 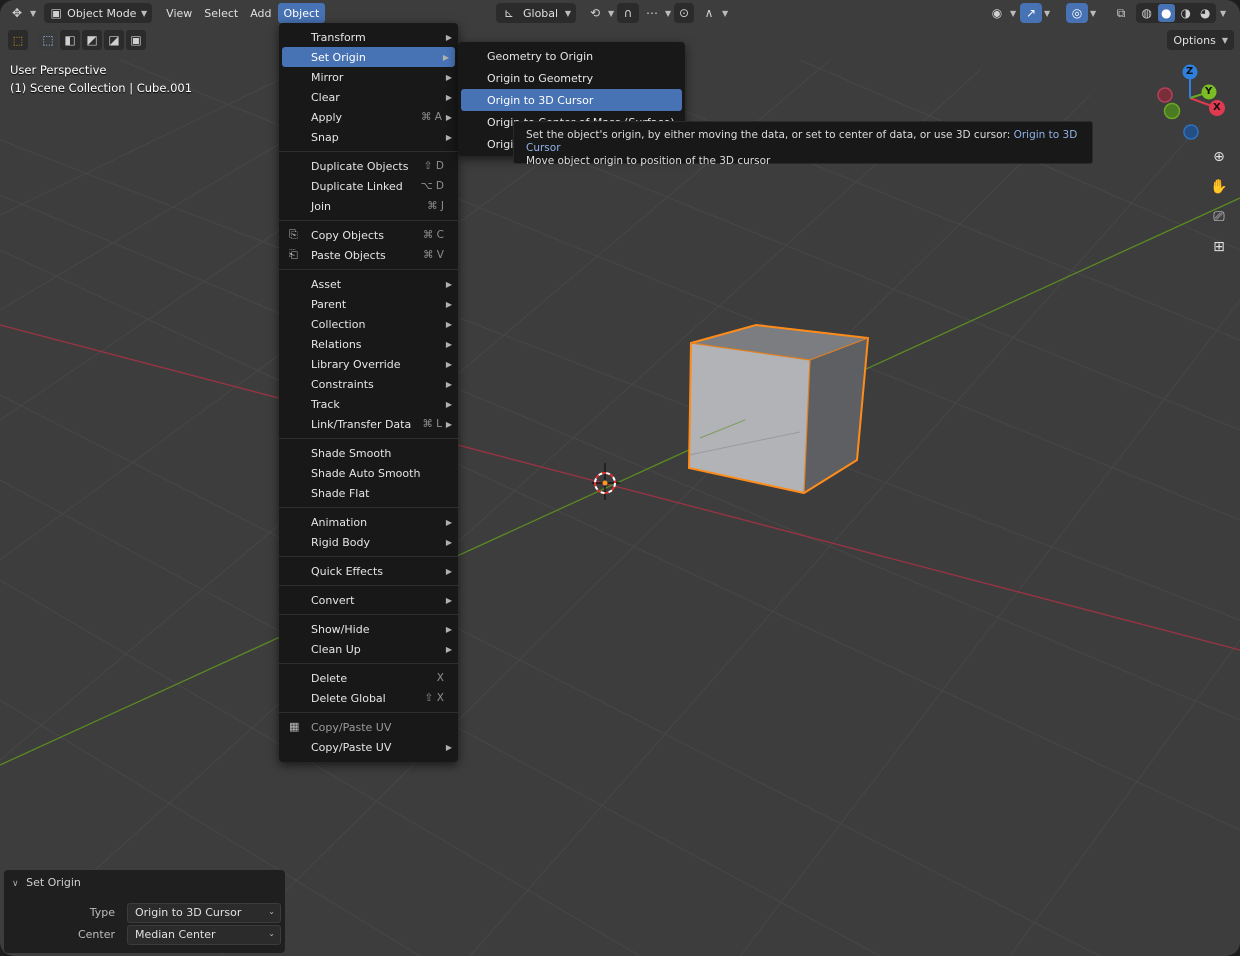 I want to click on center-dropdown: Median Center ⌄, so click(x=204, y=935).